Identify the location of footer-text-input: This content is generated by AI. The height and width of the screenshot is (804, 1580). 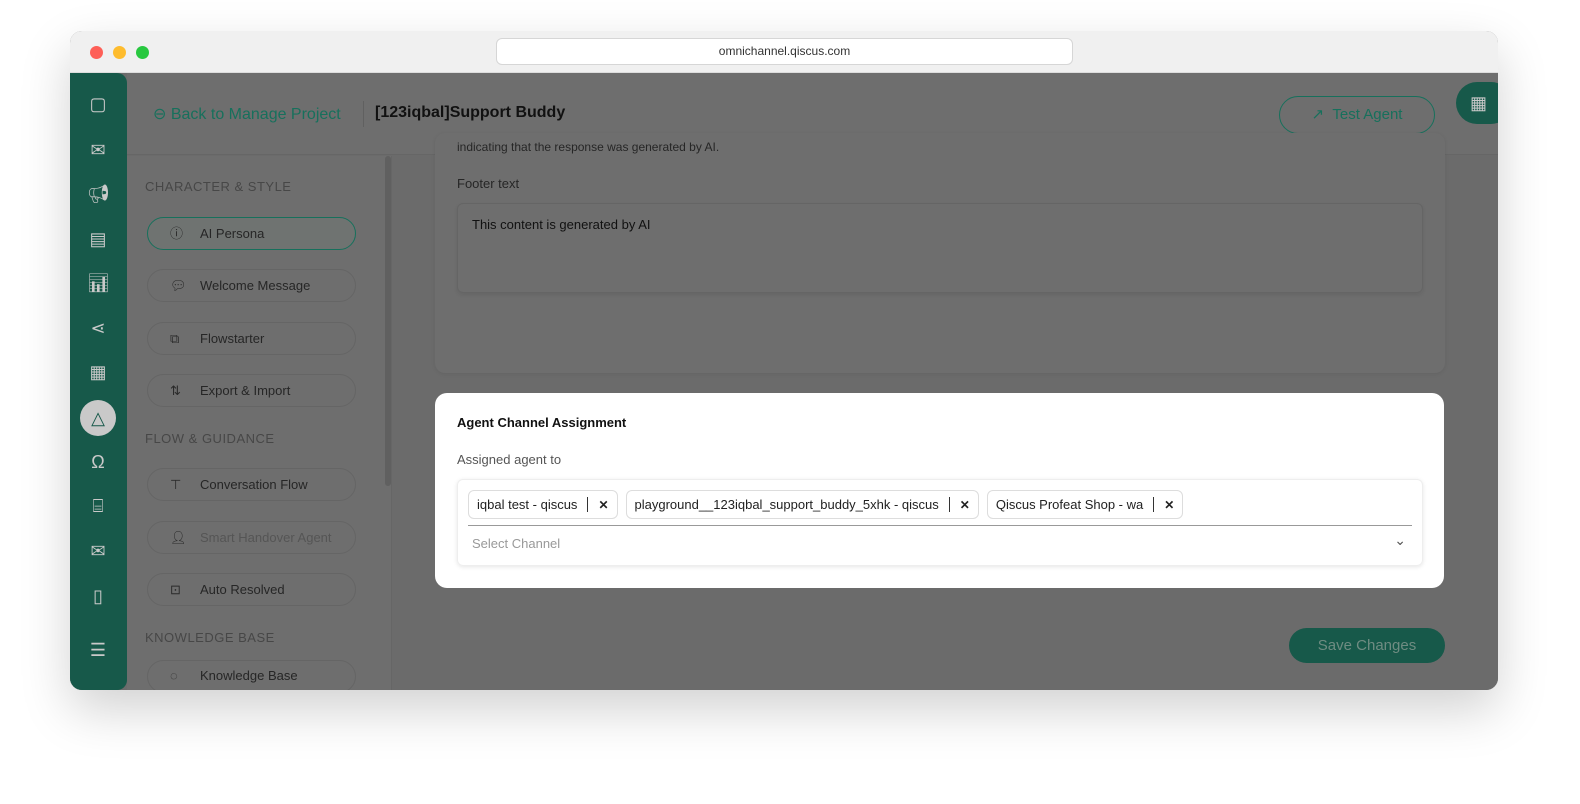
(940, 248).